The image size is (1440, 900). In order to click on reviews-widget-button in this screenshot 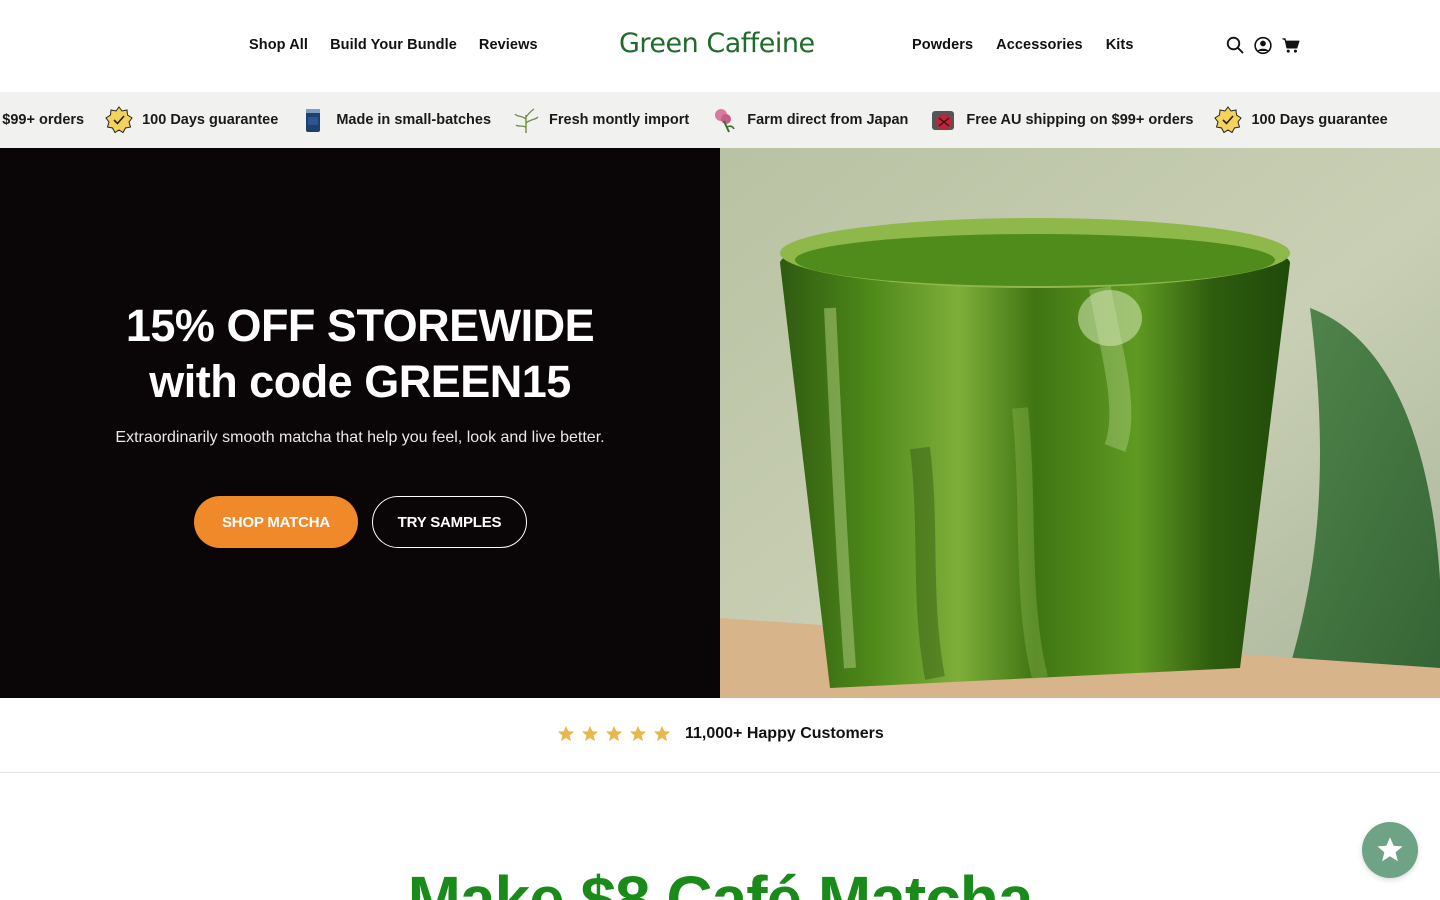, I will do `click(1390, 850)`.